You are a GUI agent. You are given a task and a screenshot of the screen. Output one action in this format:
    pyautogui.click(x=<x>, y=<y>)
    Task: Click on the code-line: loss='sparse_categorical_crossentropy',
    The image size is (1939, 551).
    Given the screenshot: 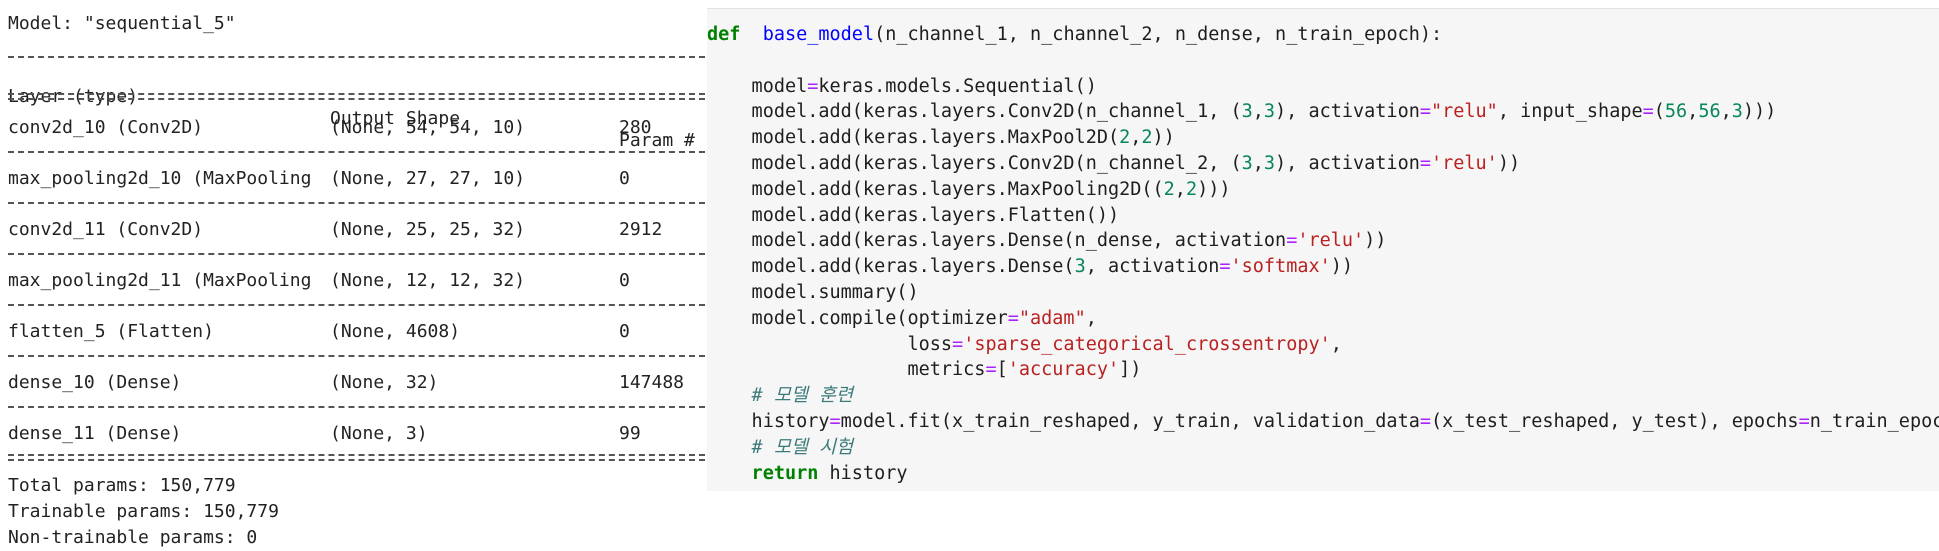 What is the action you would take?
    pyautogui.click(x=1024, y=345)
    